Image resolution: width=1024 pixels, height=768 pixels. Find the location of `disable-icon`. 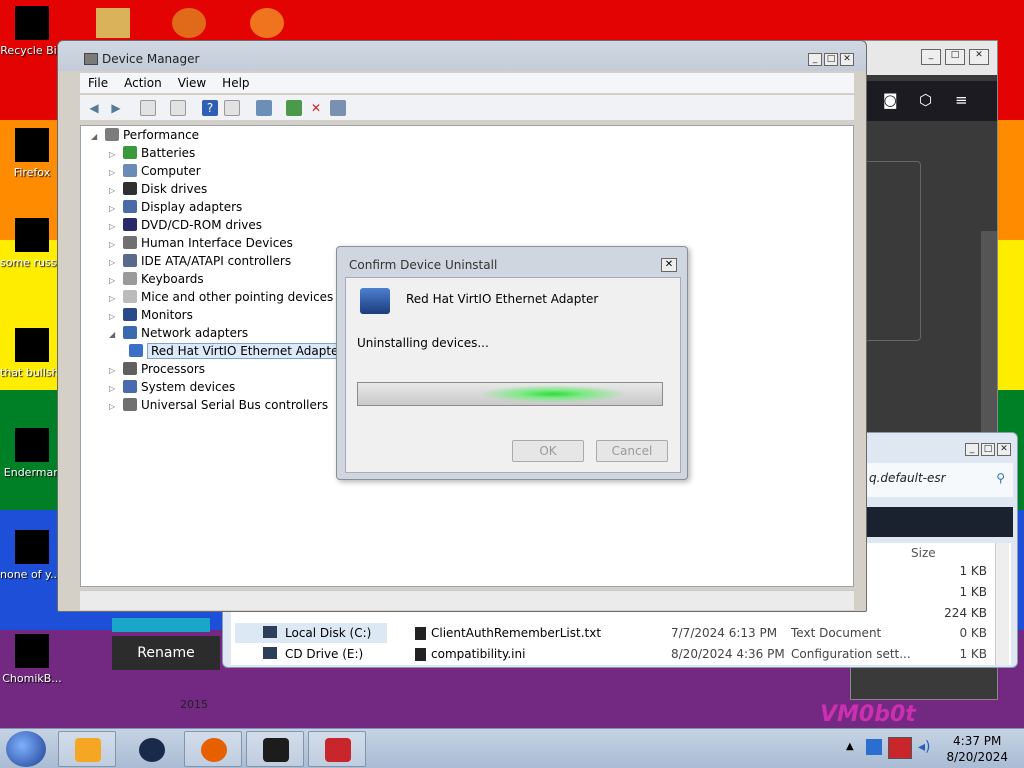

disable-icon is located at coordinates (338, 108).